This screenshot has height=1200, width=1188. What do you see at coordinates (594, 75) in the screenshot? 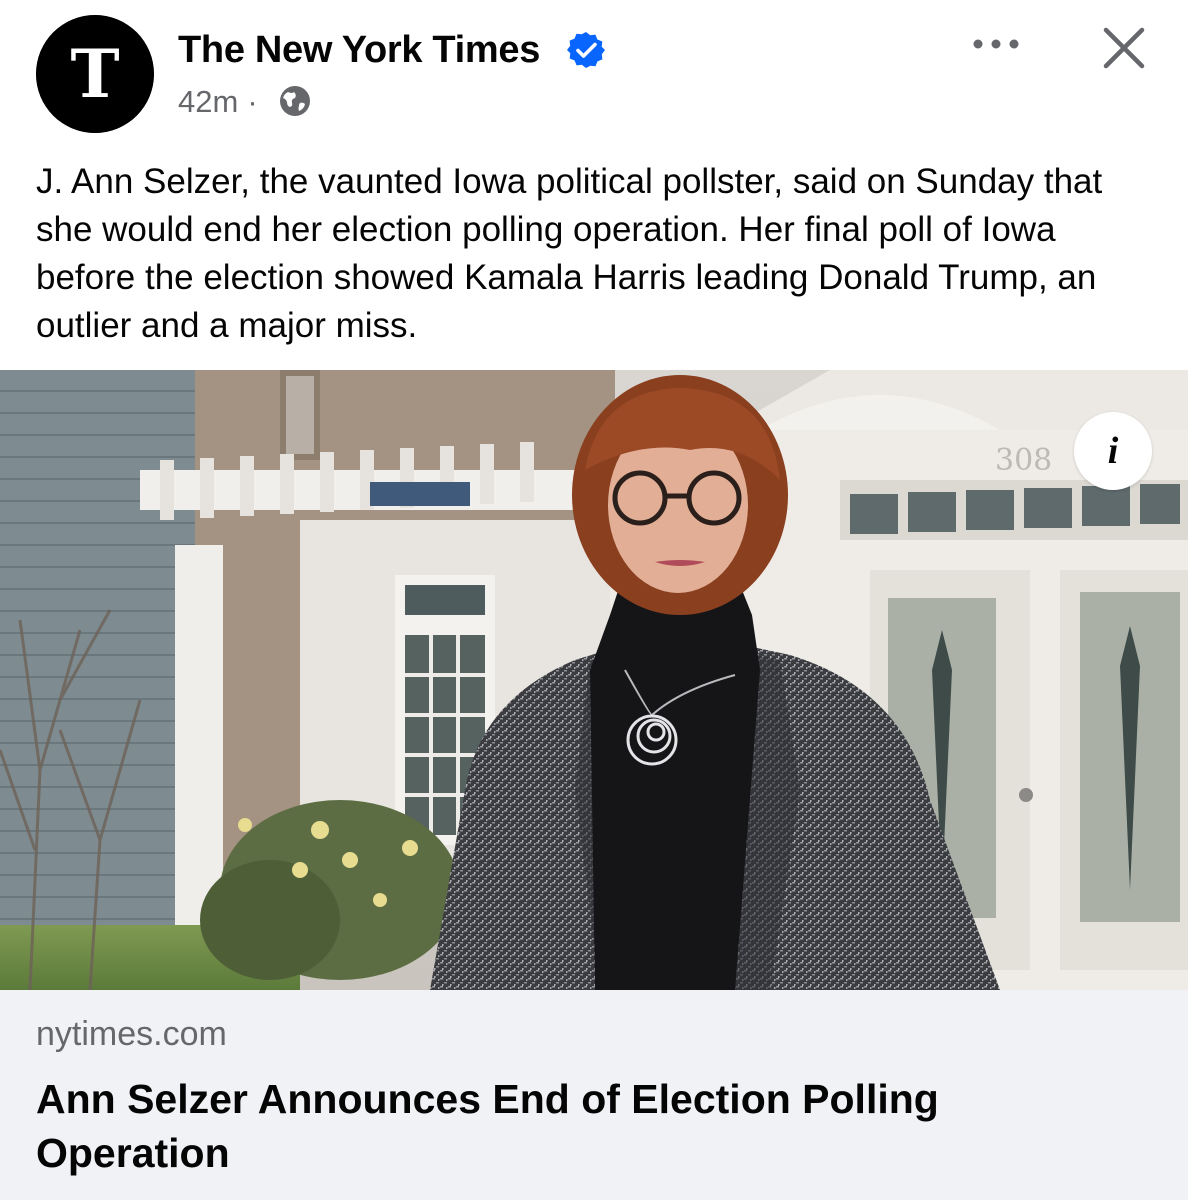
I see `post-header: T The New York Times 42m ·` at bounding box center [594, 75].